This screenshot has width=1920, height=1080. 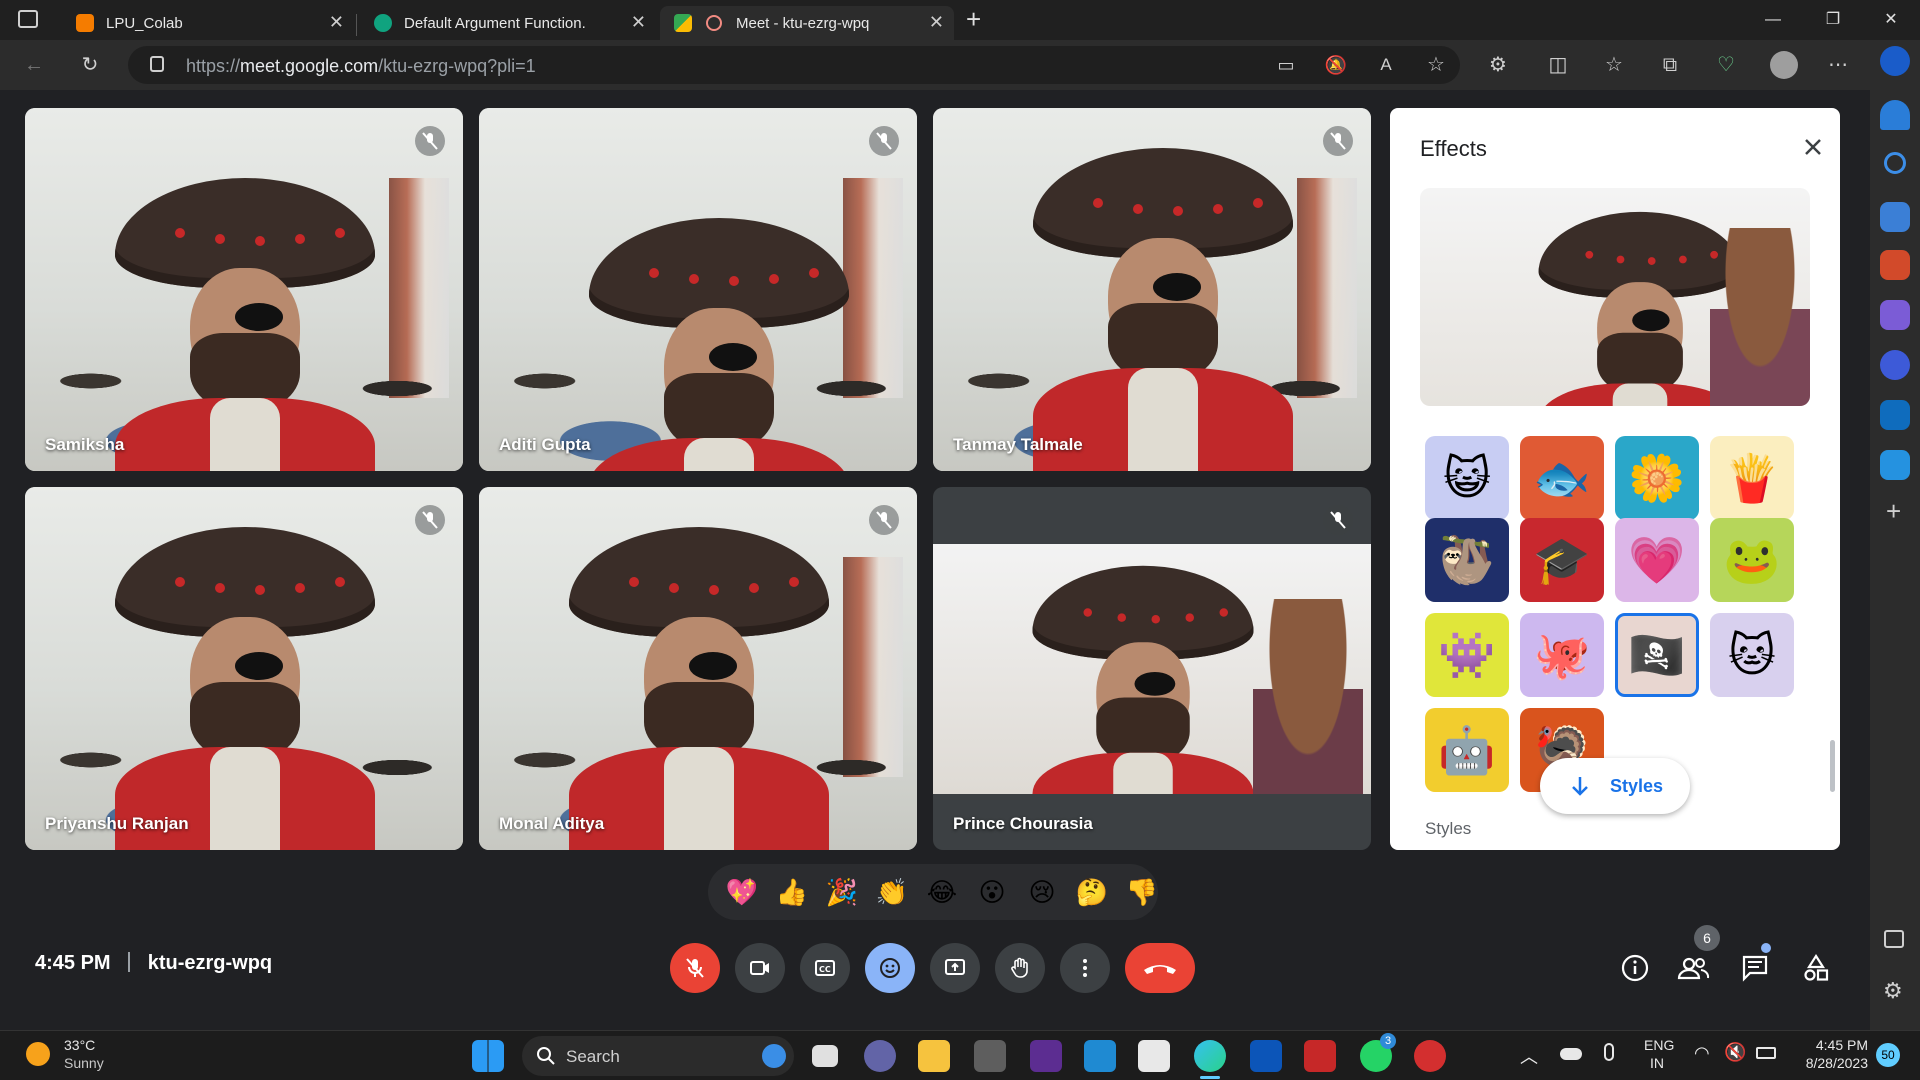 I want to click on search-icon, so click(x=1895, y=163).